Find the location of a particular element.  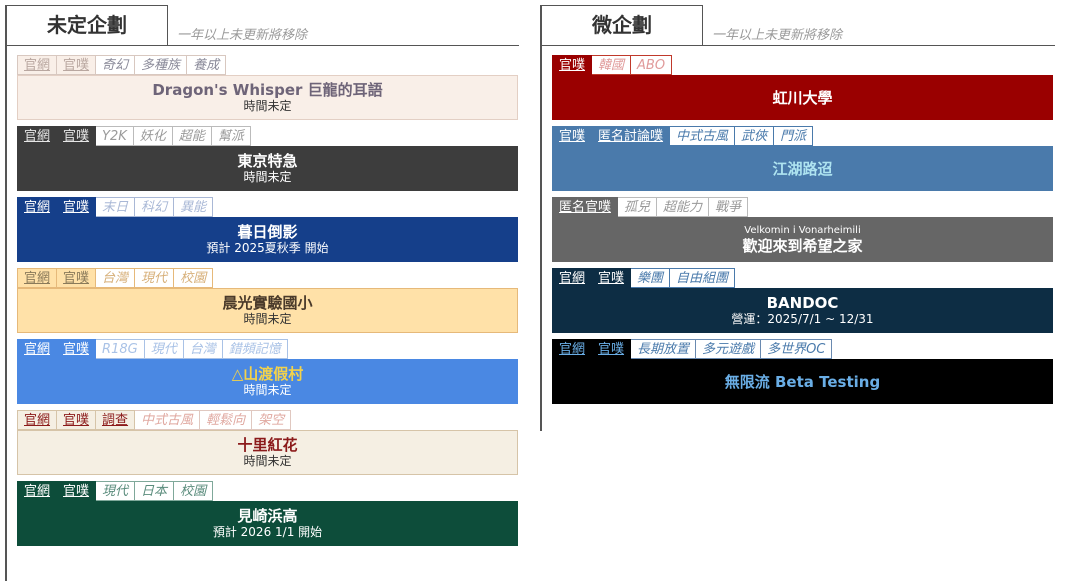

project-banner: Dragon's Whisper 巨龍的耳語 時間未定 is located at coordinates (267, 97).